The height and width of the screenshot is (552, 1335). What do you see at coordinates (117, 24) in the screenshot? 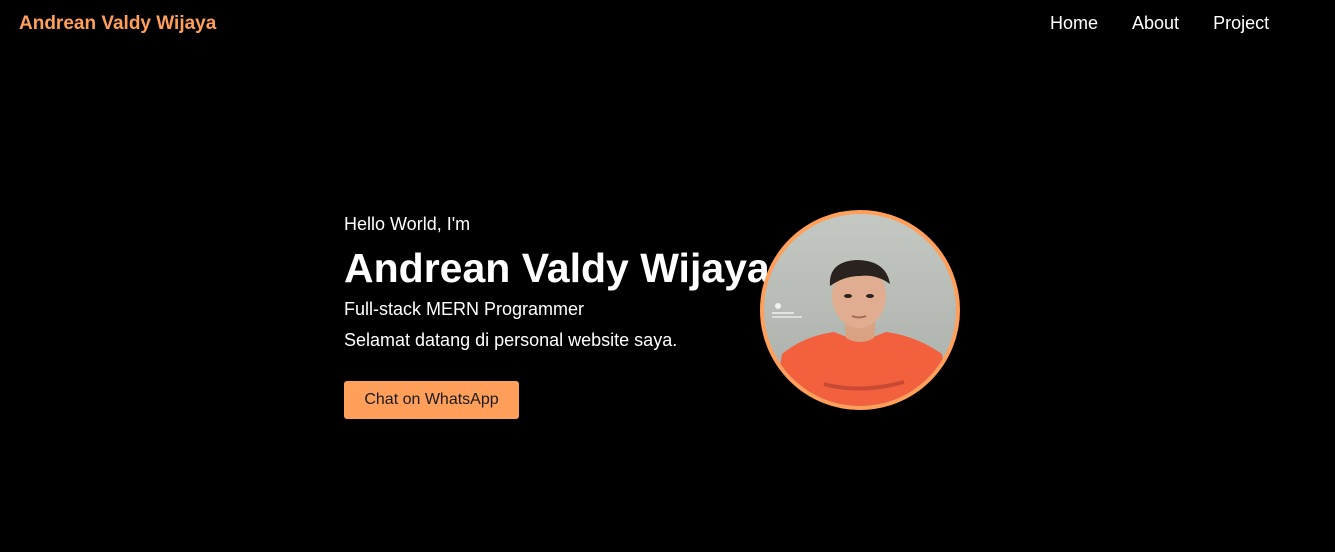
I see `brand-logo: Andrean Valdy Wijaya` at bounding box center [117, 24].